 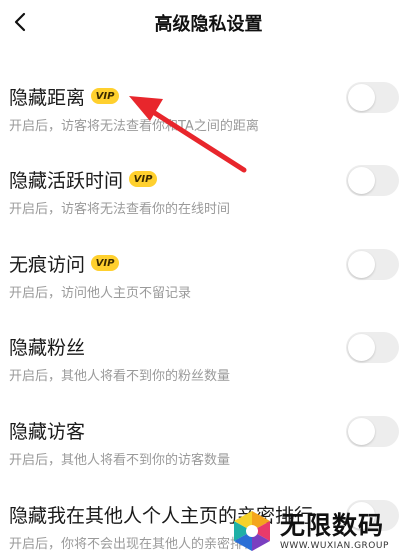 I want to click on setting-row-traceless-visit: 无痕访问 VIP 开启后，访问他人主页不留记录, so click(x=208, y=289).